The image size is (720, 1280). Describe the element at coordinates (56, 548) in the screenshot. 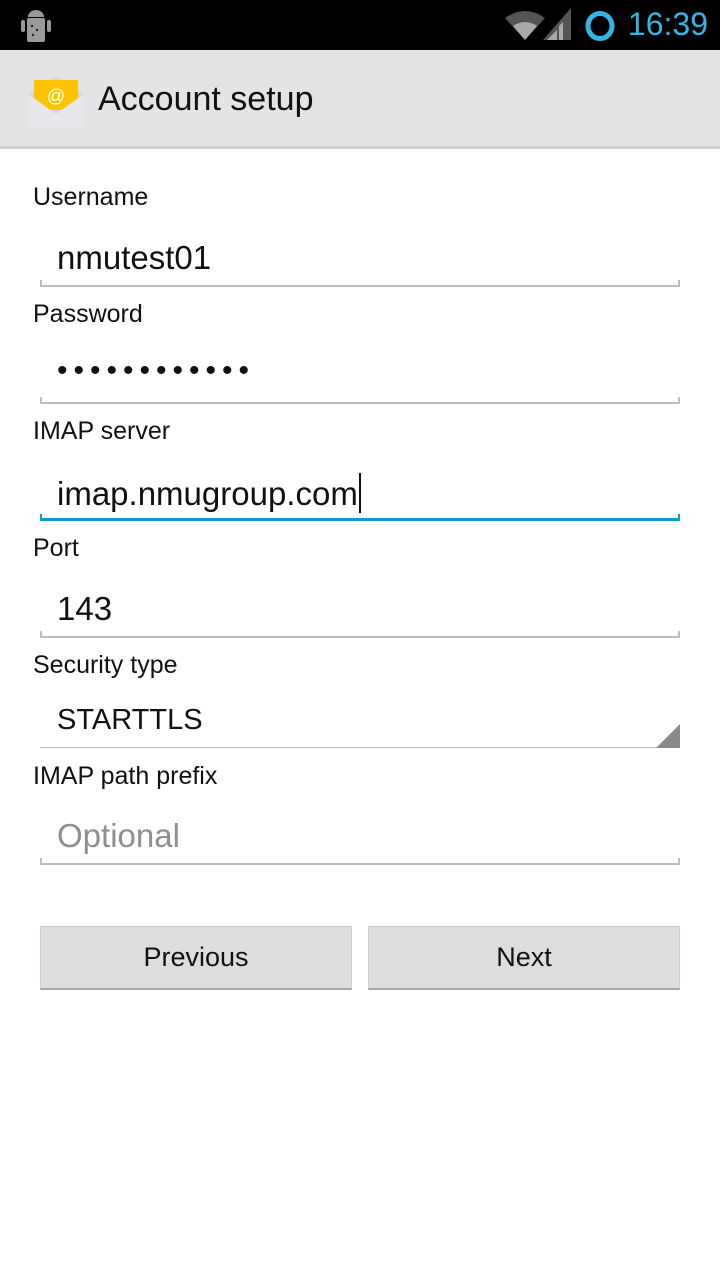

I see `port-label: Port` at that location.